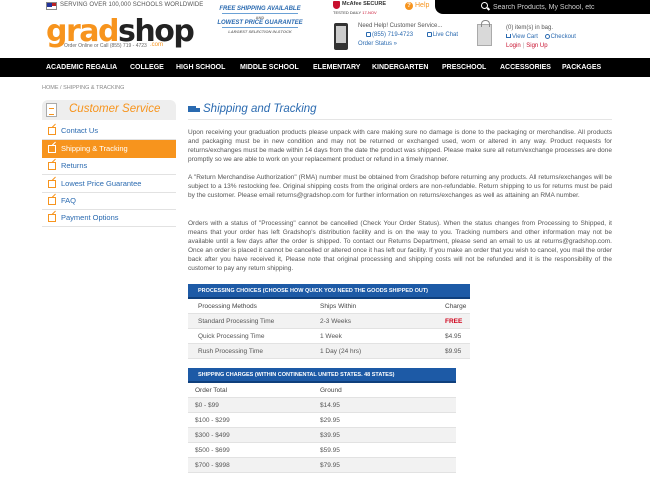  What do you see at coordinates (442, 35) in the screenshot?
I see `live-chat-link: Live Chat` at bounding box center [442, 35].